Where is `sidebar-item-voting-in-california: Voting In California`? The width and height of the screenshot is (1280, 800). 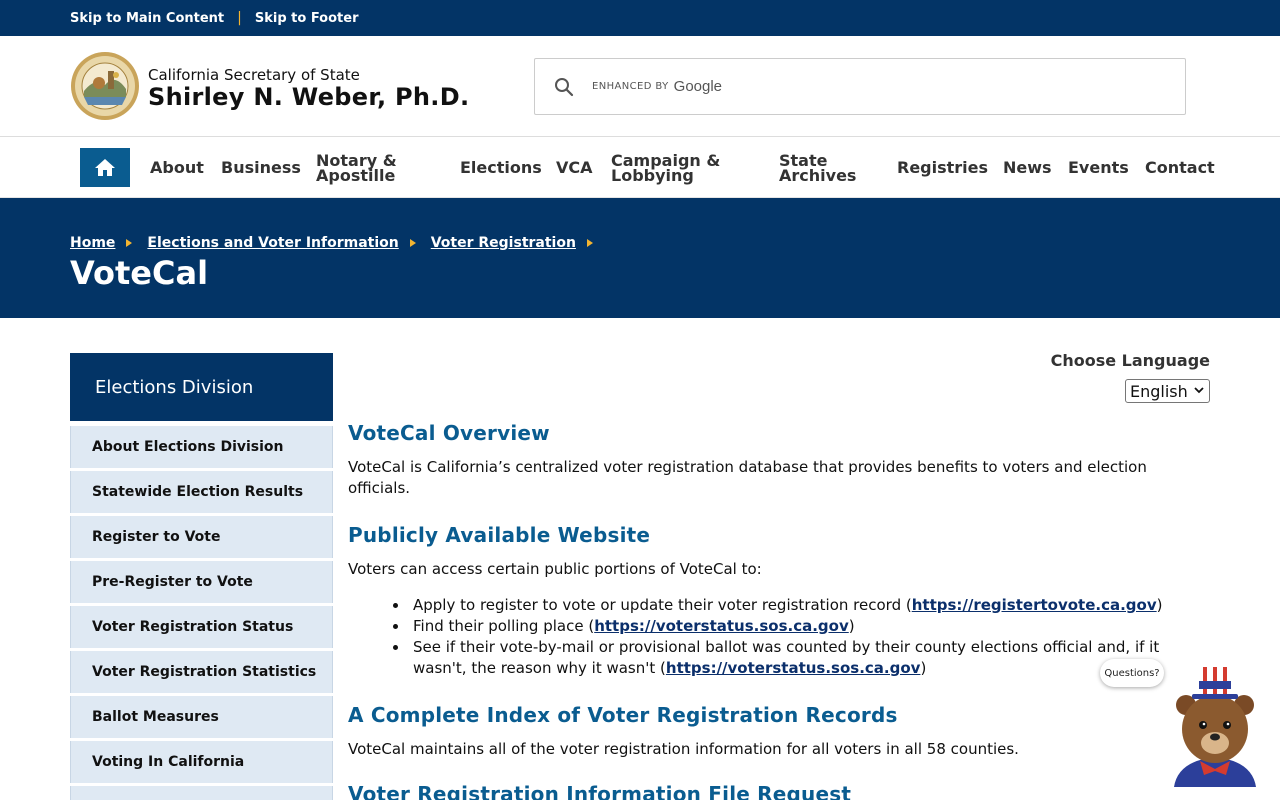 sidebar-item-voting-in-california: Voting In California is located at coordinates (201, 762).